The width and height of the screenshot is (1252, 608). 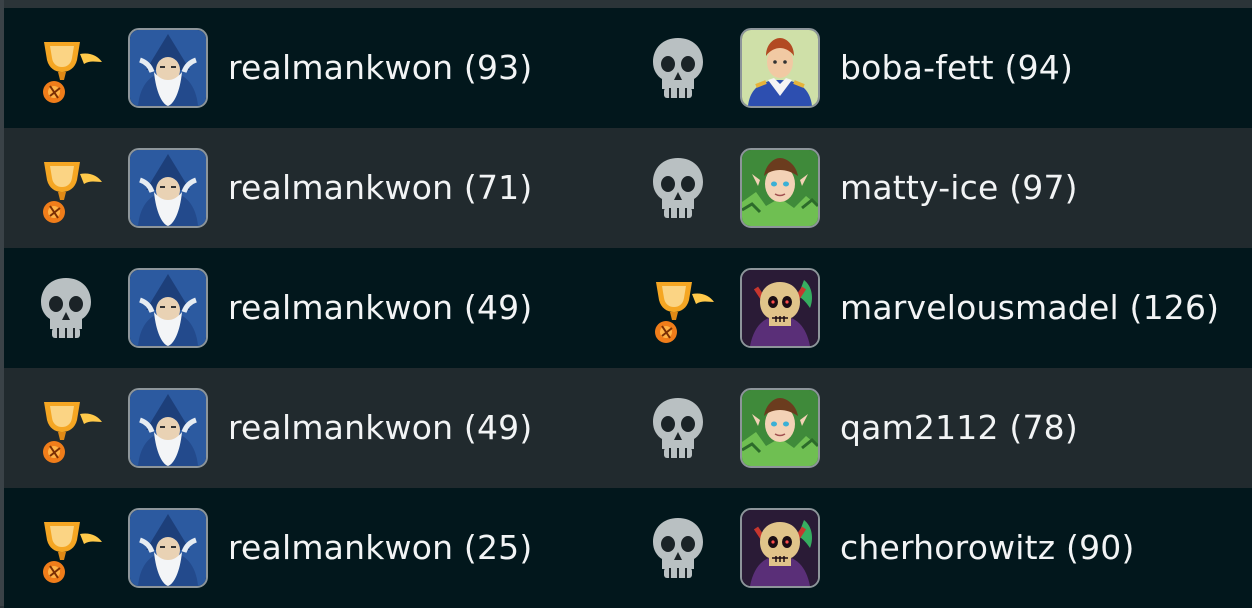 What do you see at coordinates (959, 428) in the screenshot?
I see `player-name: qam2112 (78)` at bounding box center [959, 428].